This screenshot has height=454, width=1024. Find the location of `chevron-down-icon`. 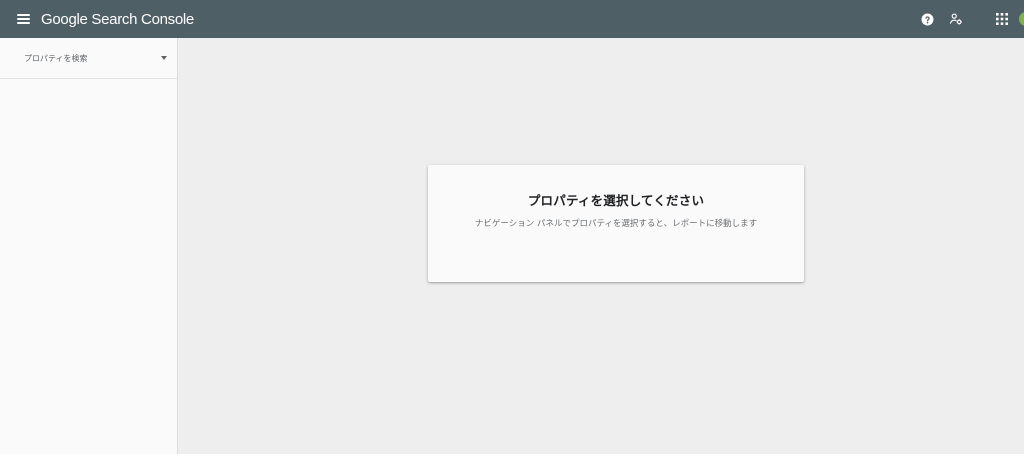

chevron-down-icon is located at coordinates (164, 58).